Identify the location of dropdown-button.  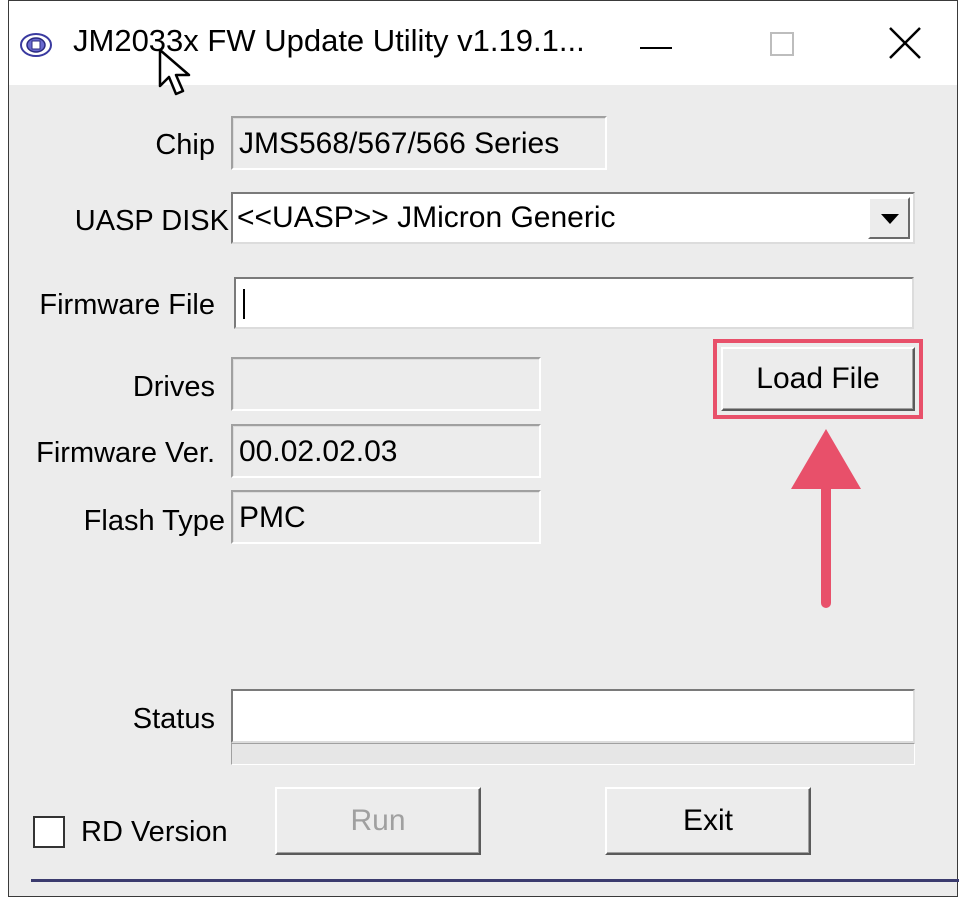
(889, 218).